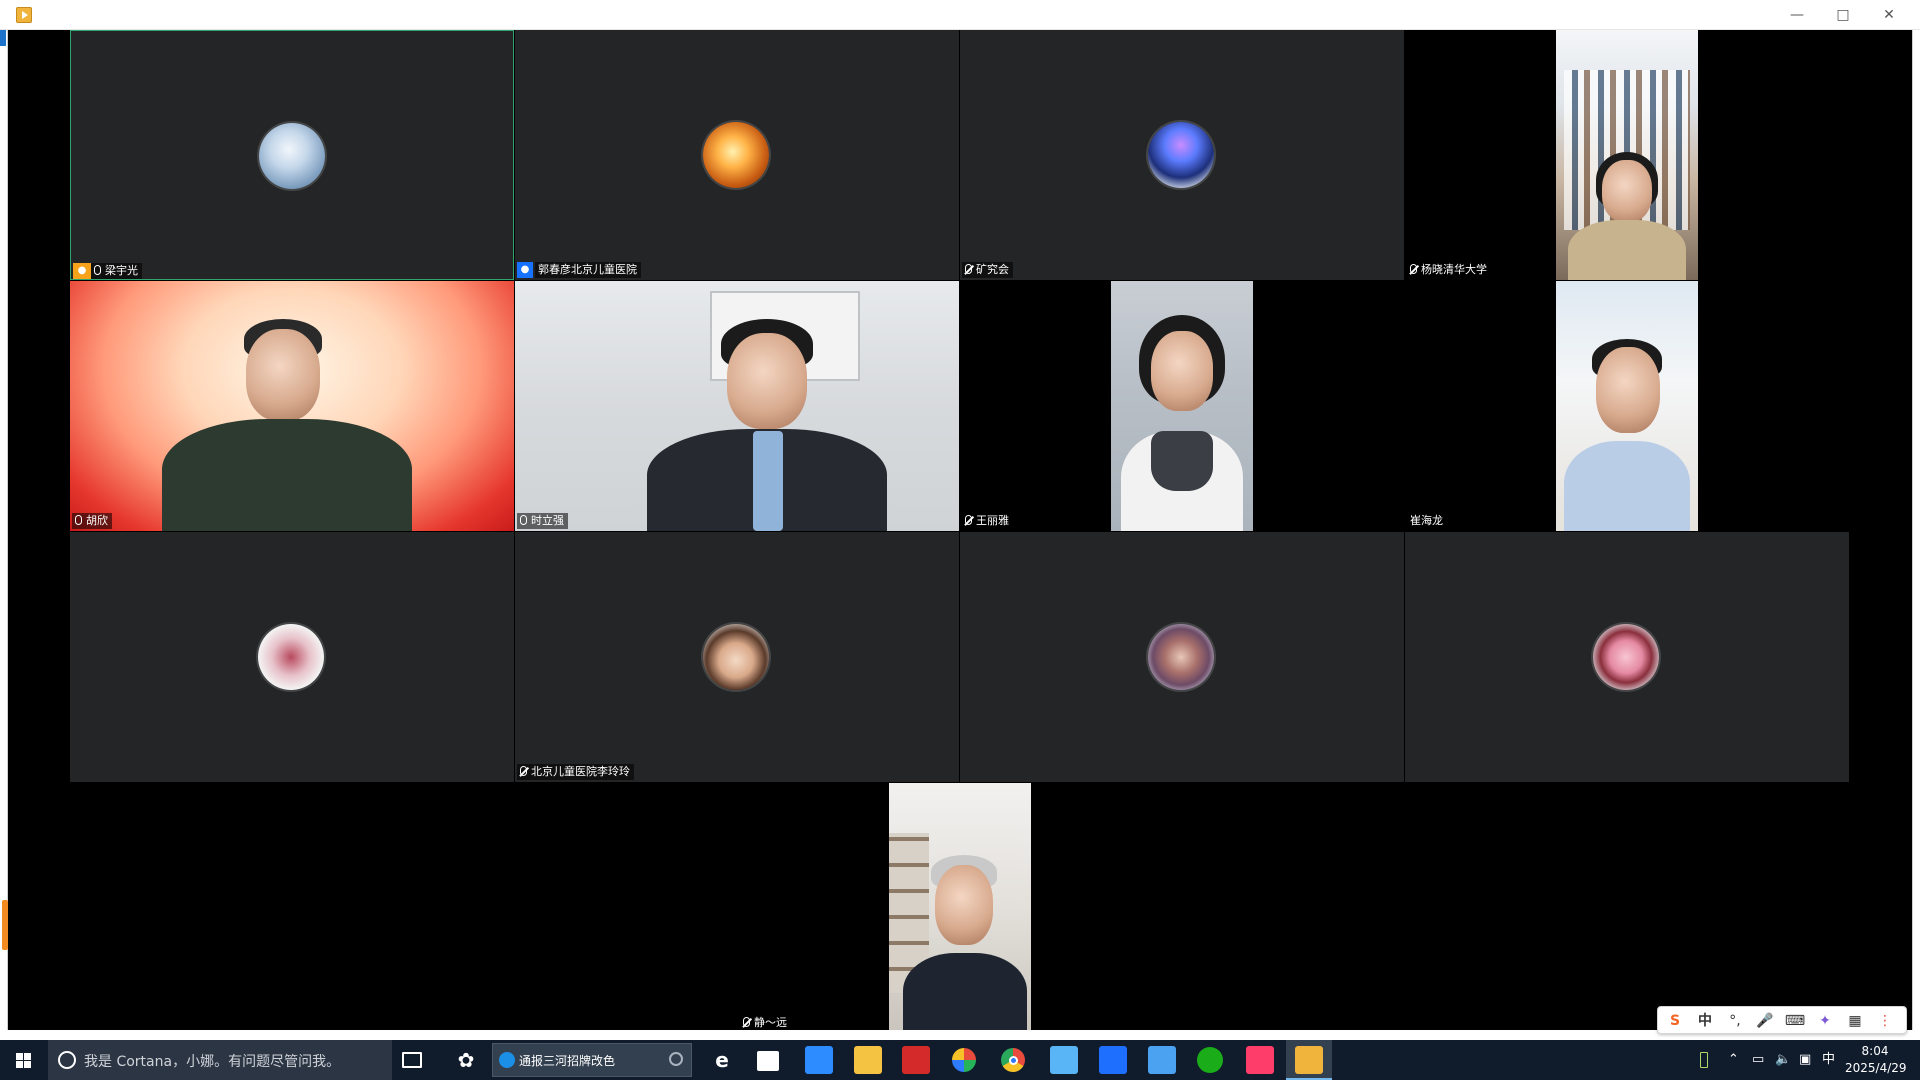  What do you see at coordinates (1765, 1021) in the screenshot?
I see `voice-input-icon: 🎤` at bounding box center [1765, 1021].